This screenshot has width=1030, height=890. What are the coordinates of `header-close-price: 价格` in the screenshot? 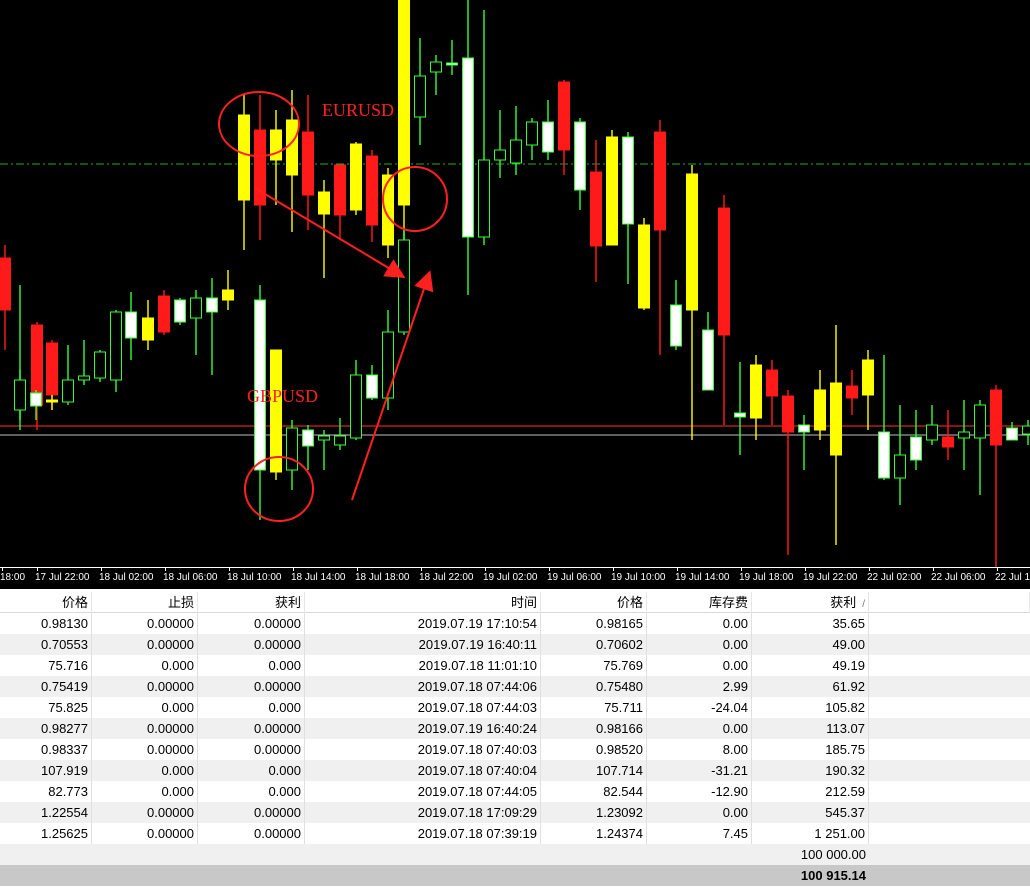 It's located at (594, 602).